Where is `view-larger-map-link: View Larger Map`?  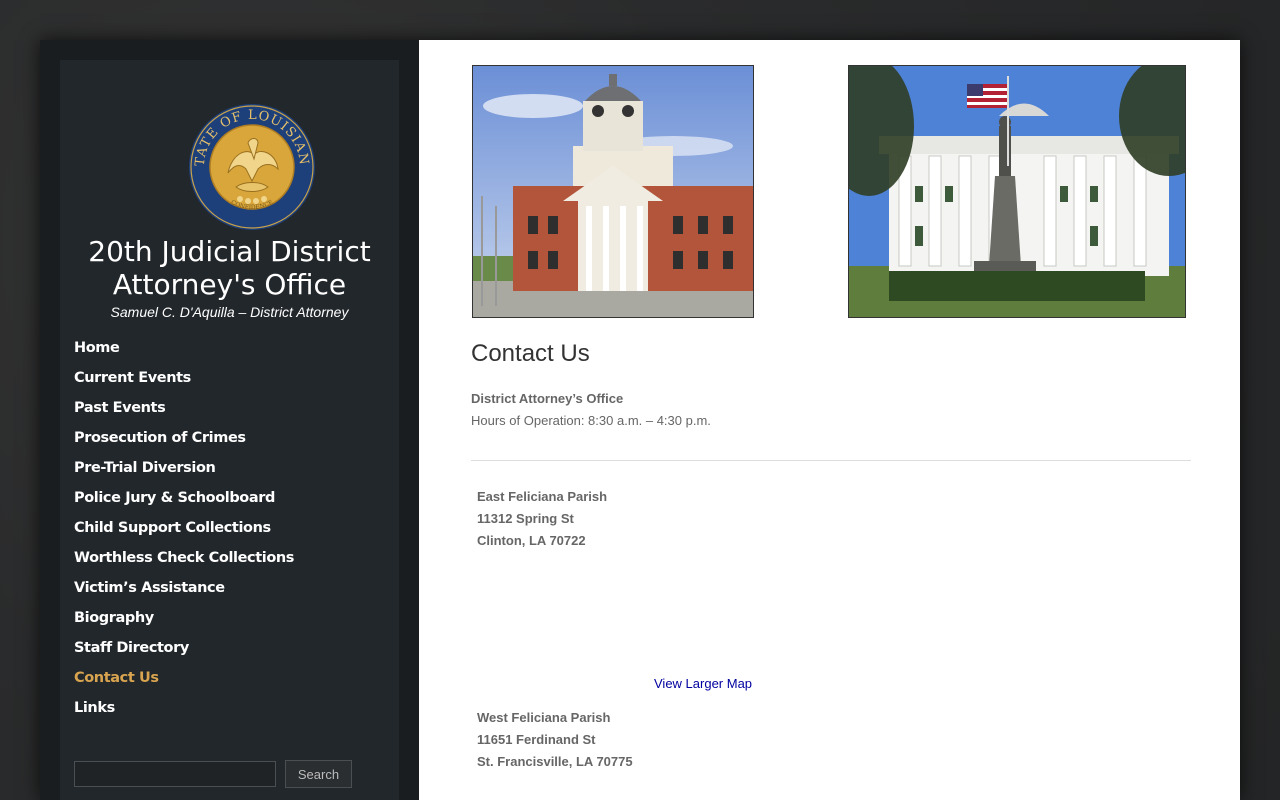 view-larger-map-link: View Larger Map is located at coordinates (703, 683).